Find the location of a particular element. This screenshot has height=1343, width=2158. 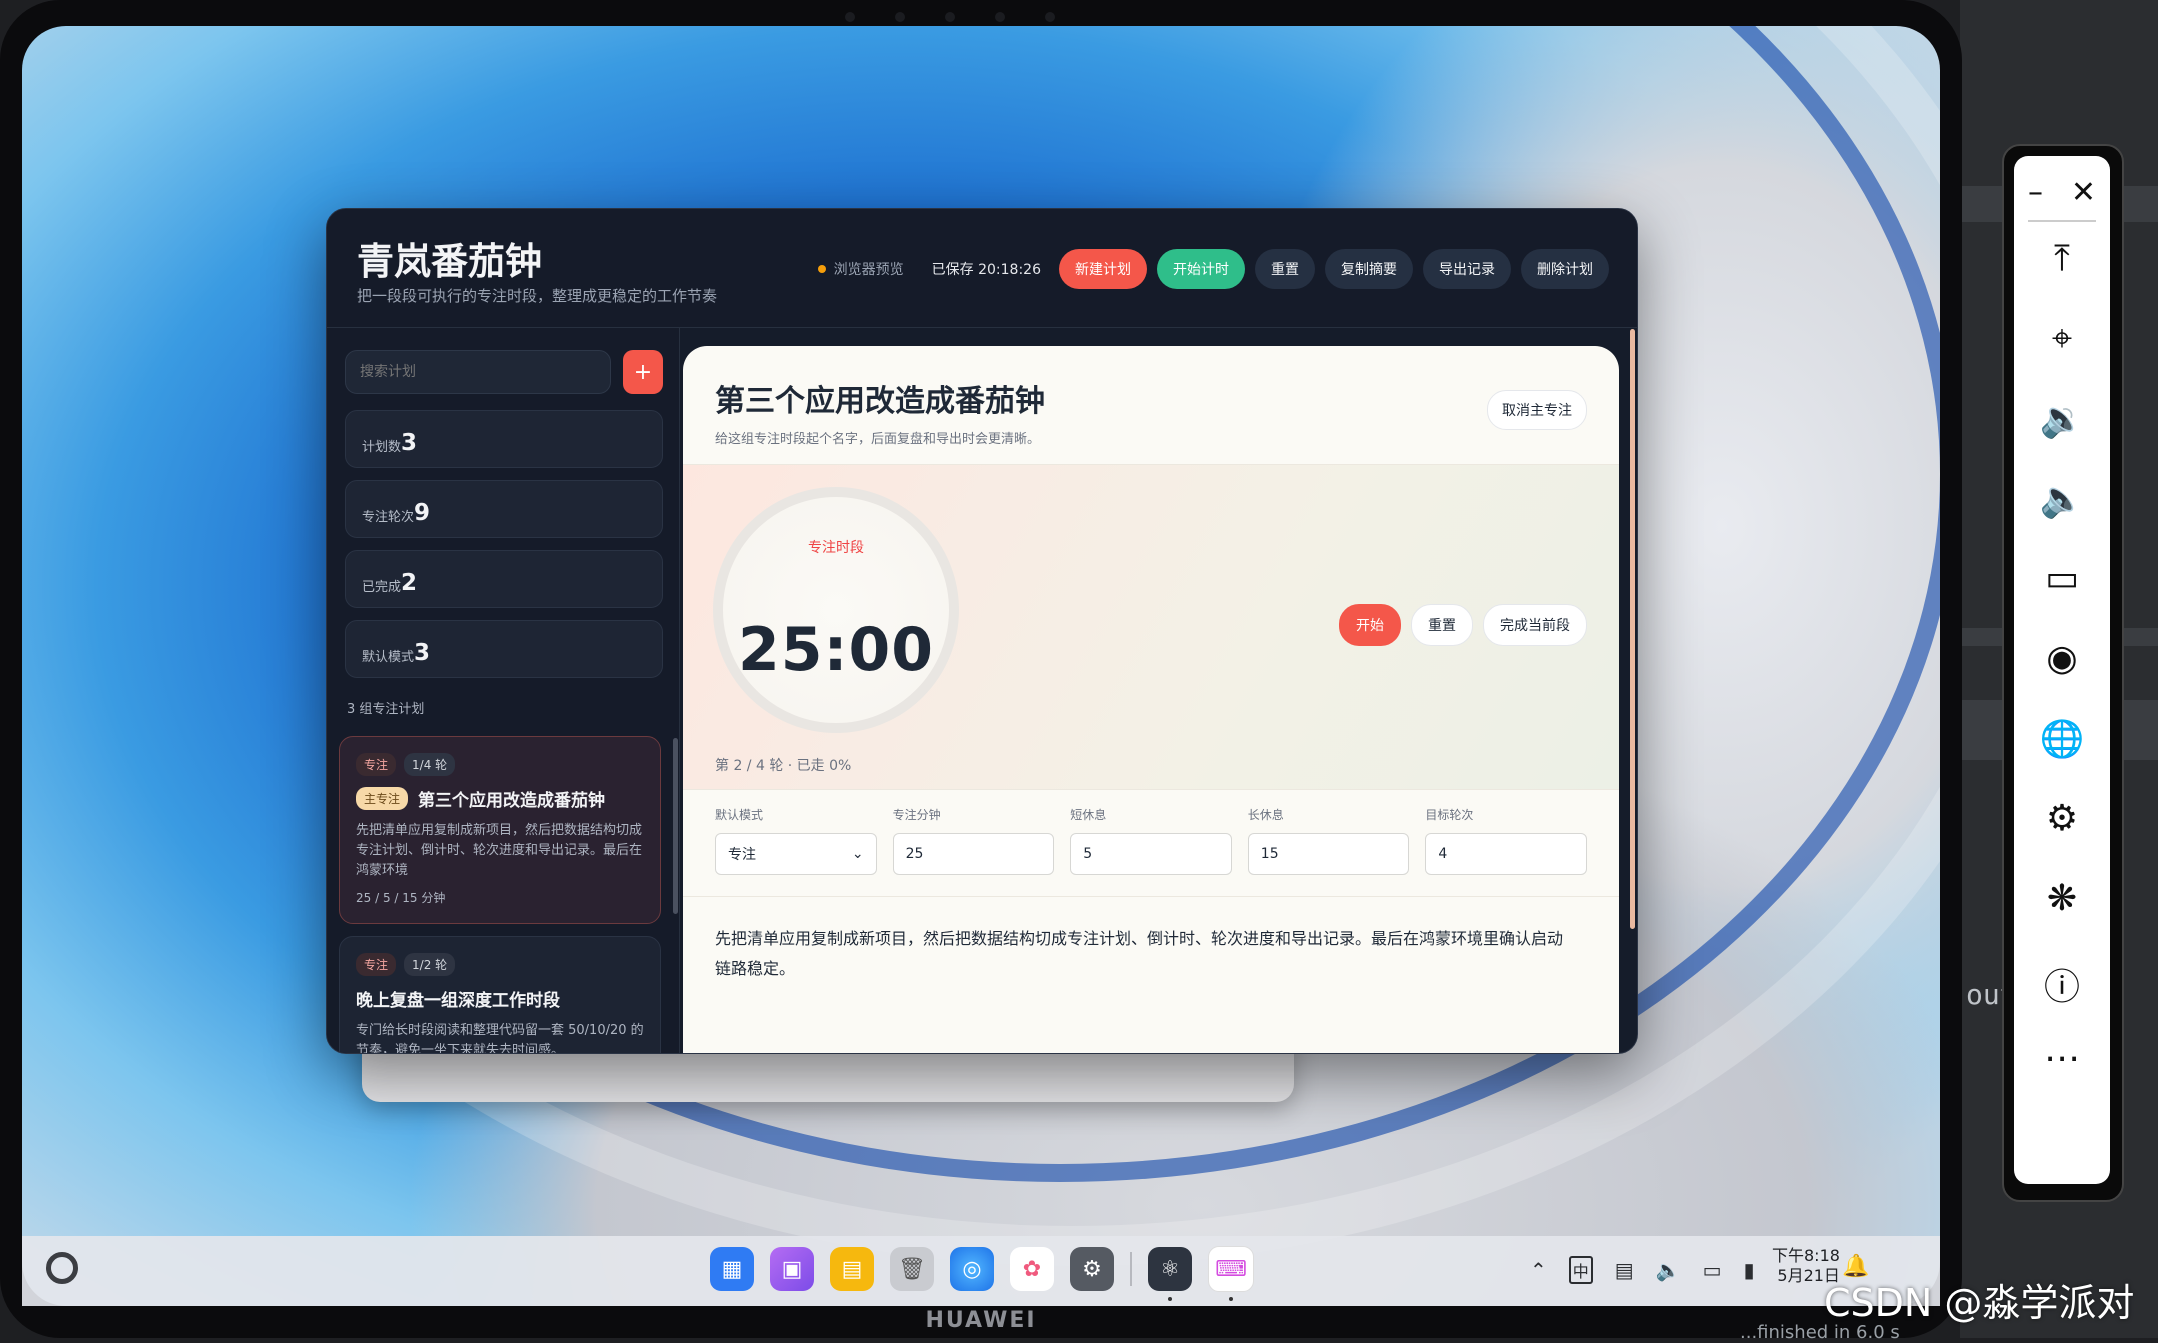

close-icon: ✕ is located at coordinates (2083, 192).